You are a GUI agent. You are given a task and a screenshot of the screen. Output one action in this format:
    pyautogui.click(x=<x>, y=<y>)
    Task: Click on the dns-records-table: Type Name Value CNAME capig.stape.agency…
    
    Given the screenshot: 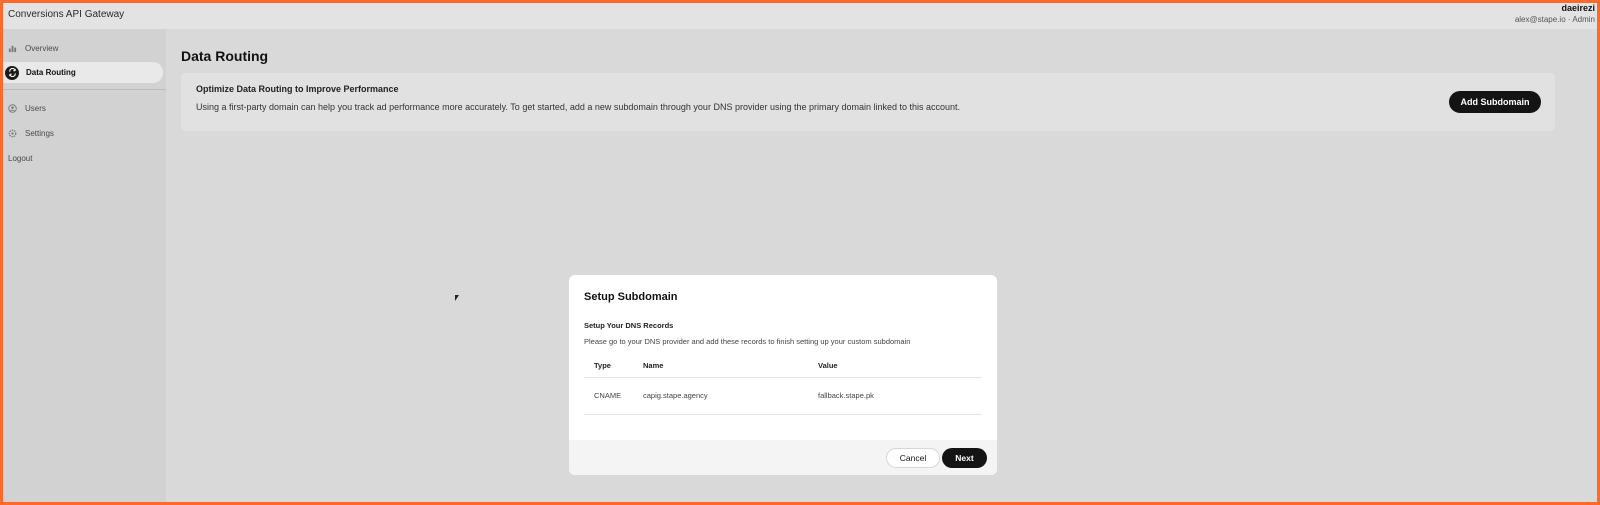 What is the action you would take?
    pyautogui.click(x=783, y=385)
    